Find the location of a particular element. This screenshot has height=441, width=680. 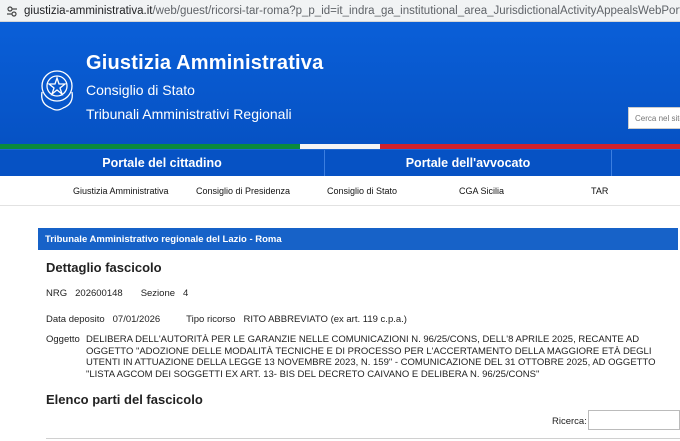

nav-tar: TAR is located at coordinates (599, 191).